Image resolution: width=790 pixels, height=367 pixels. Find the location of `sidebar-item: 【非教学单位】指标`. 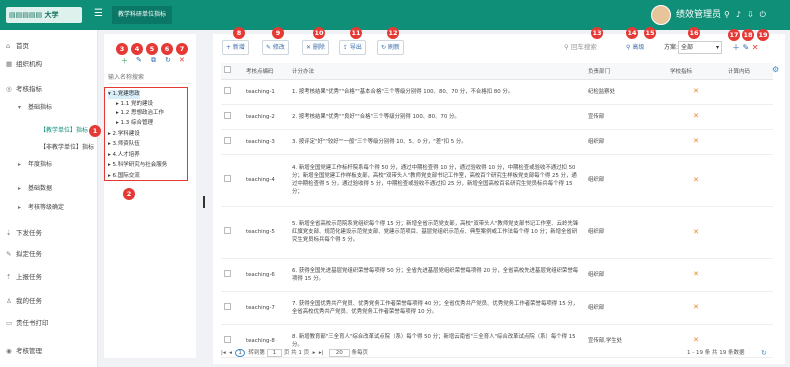

sidebar-item: 【非教学单位】指标 is located at coordinates (62, 148).